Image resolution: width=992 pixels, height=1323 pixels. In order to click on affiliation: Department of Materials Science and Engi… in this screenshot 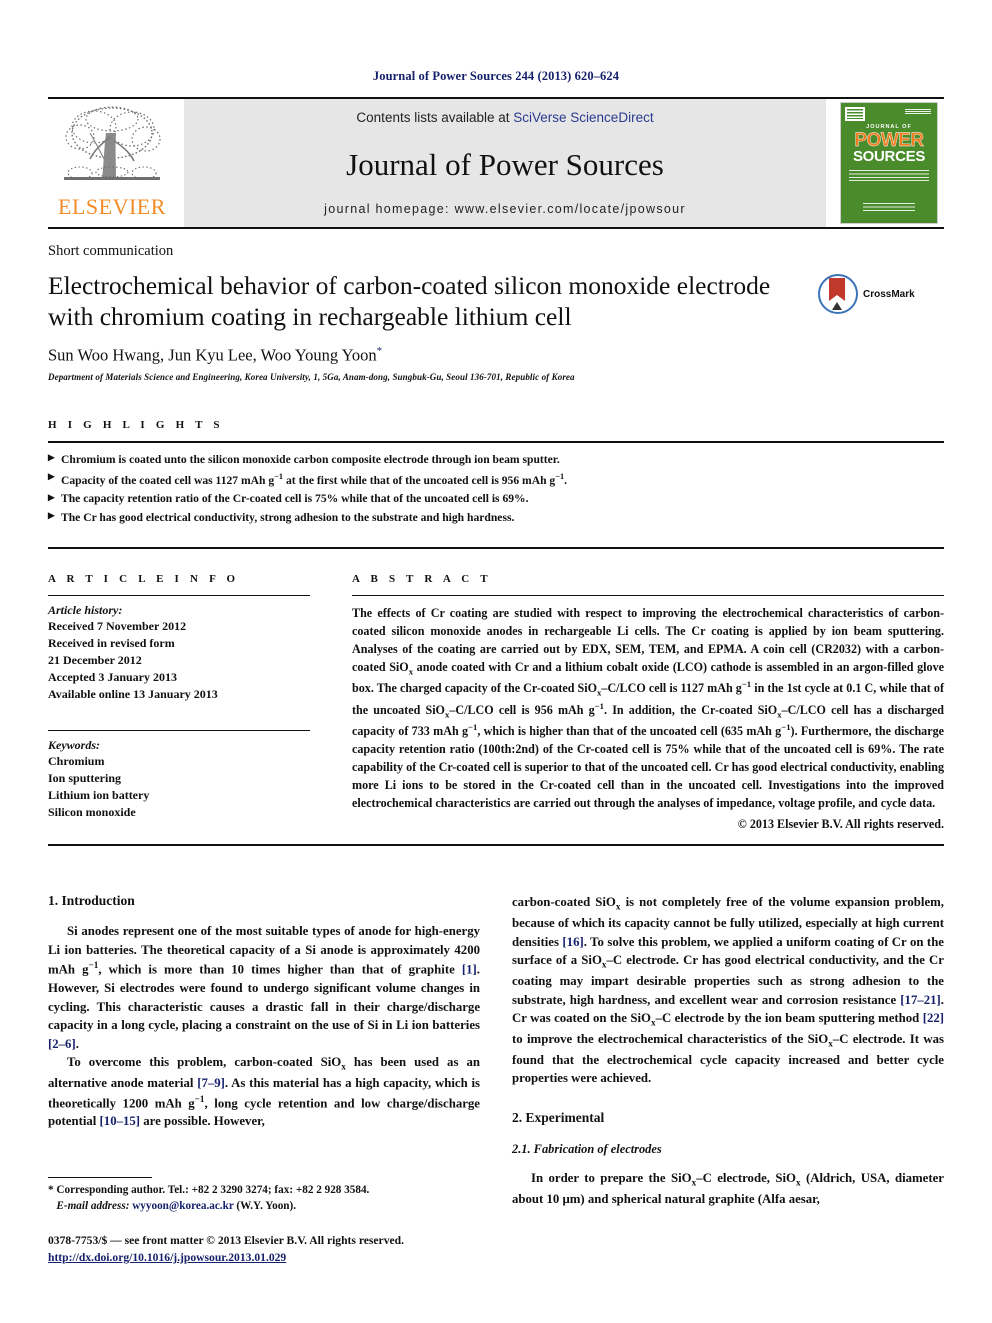, I will do `click(311, 376)`.